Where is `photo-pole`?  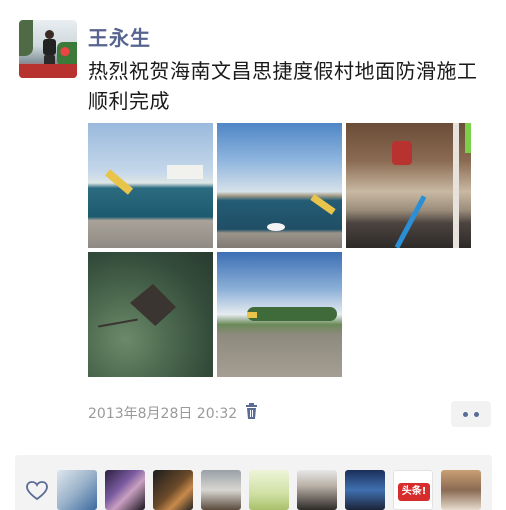
photo-pole is located at coordinates (456, 185).